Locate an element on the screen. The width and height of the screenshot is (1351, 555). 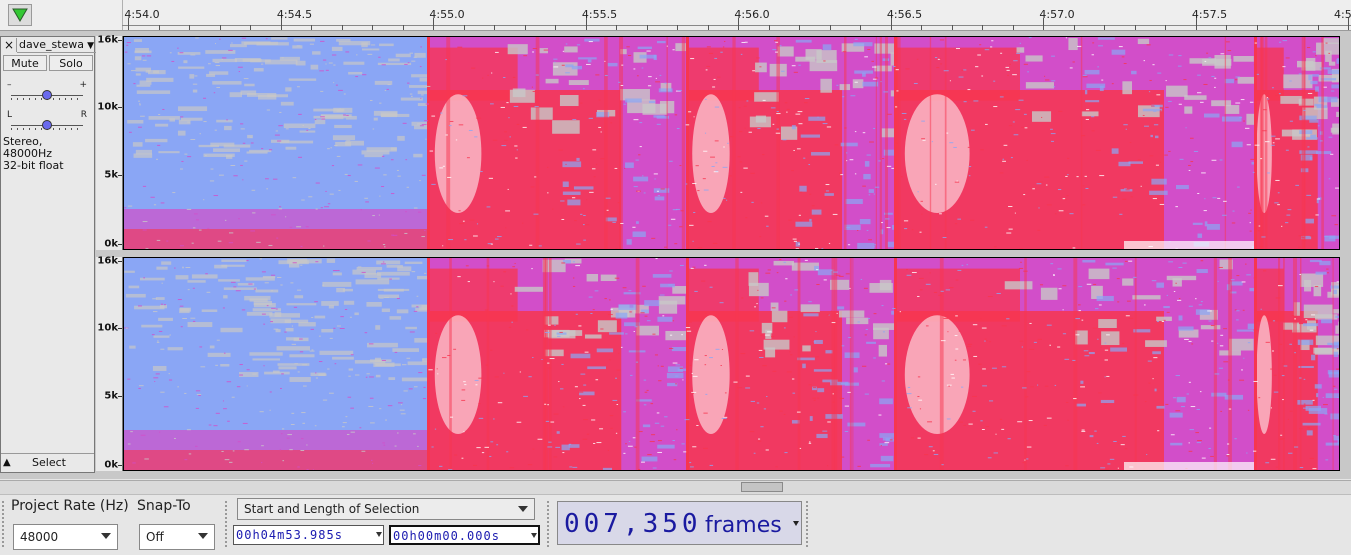
close-track-button: × is located at coordinates (9, 45).